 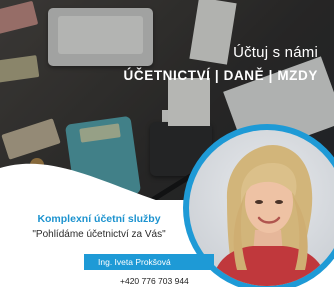 I want to click on headline: Účtuj s námi ÚČETNICTVÍ | DANĚ | MZDY, so click(x=221, y=63).